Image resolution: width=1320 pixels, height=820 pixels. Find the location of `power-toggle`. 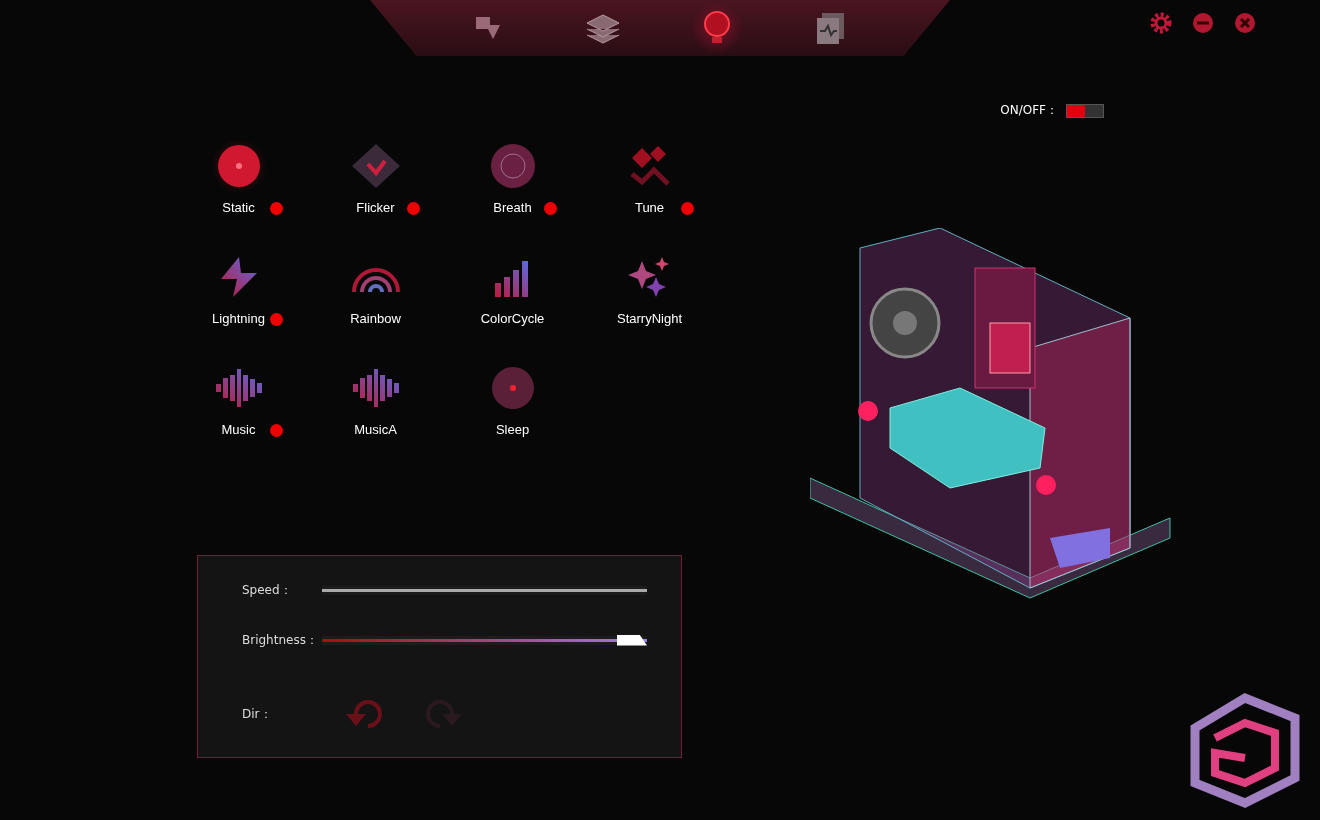

power-toggle is located at coordinates (1085, 110).